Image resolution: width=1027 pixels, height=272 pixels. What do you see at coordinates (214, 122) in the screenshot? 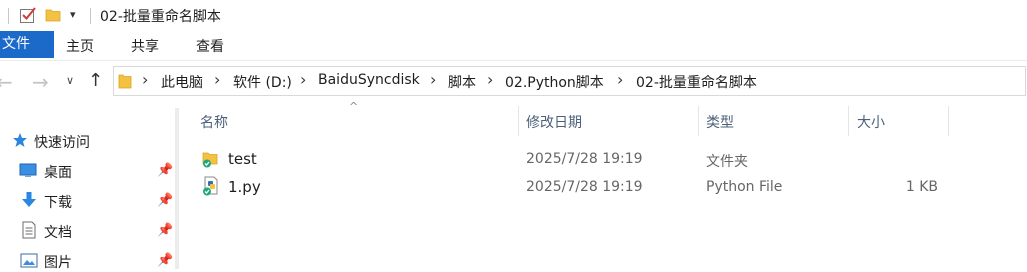
I see `column-header-name: 名称` at bounding box center [214, 122].